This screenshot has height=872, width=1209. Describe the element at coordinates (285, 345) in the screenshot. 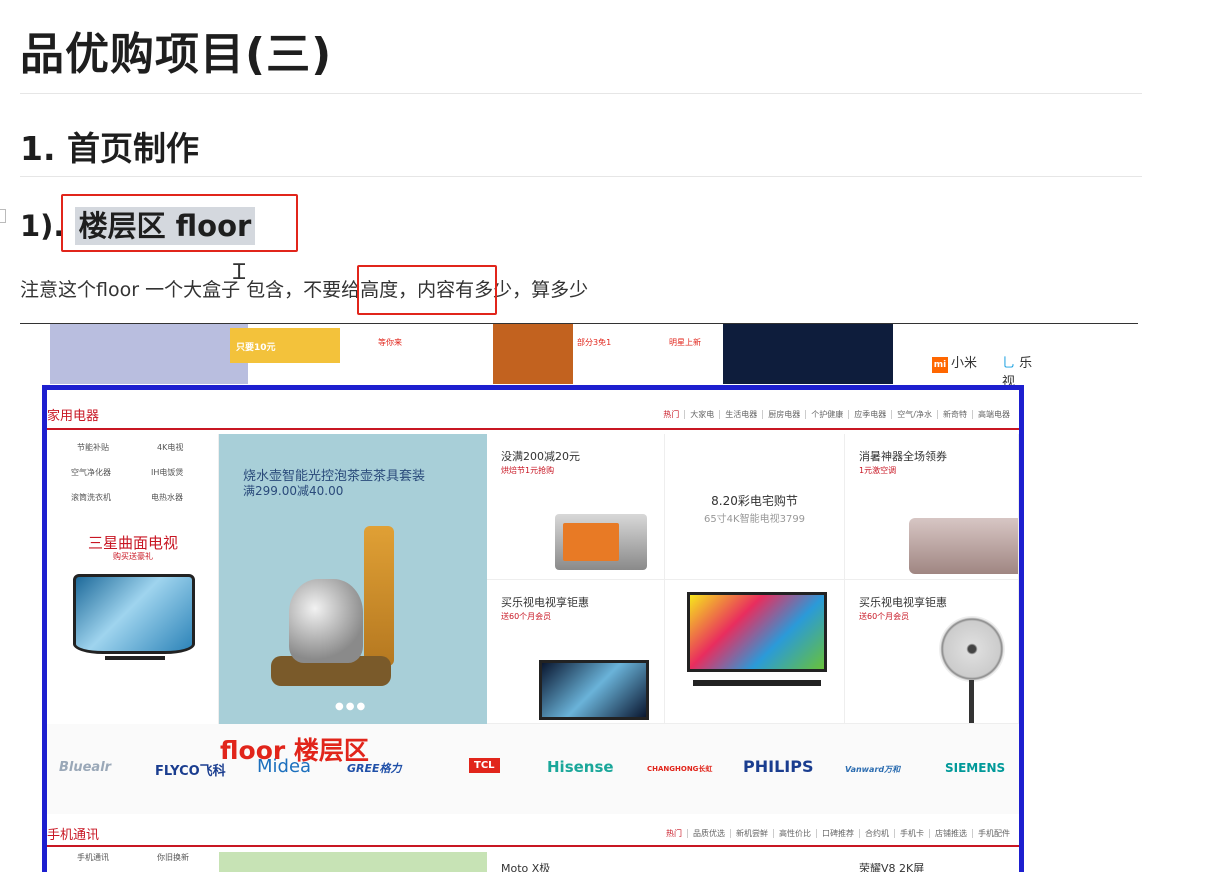

I see `banner-promo-card: 只要10元` at that location.